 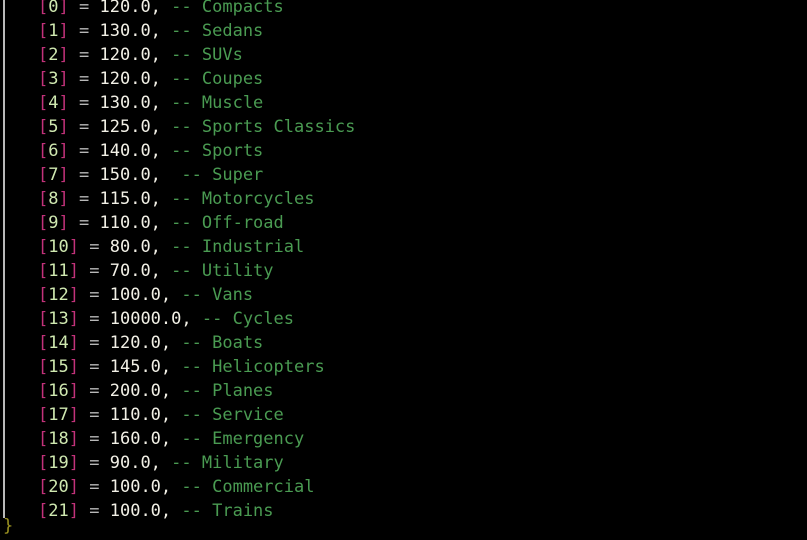 I want to click on code-line: [4] = 130.0, -- Muscle, so click(x=403, y=103).